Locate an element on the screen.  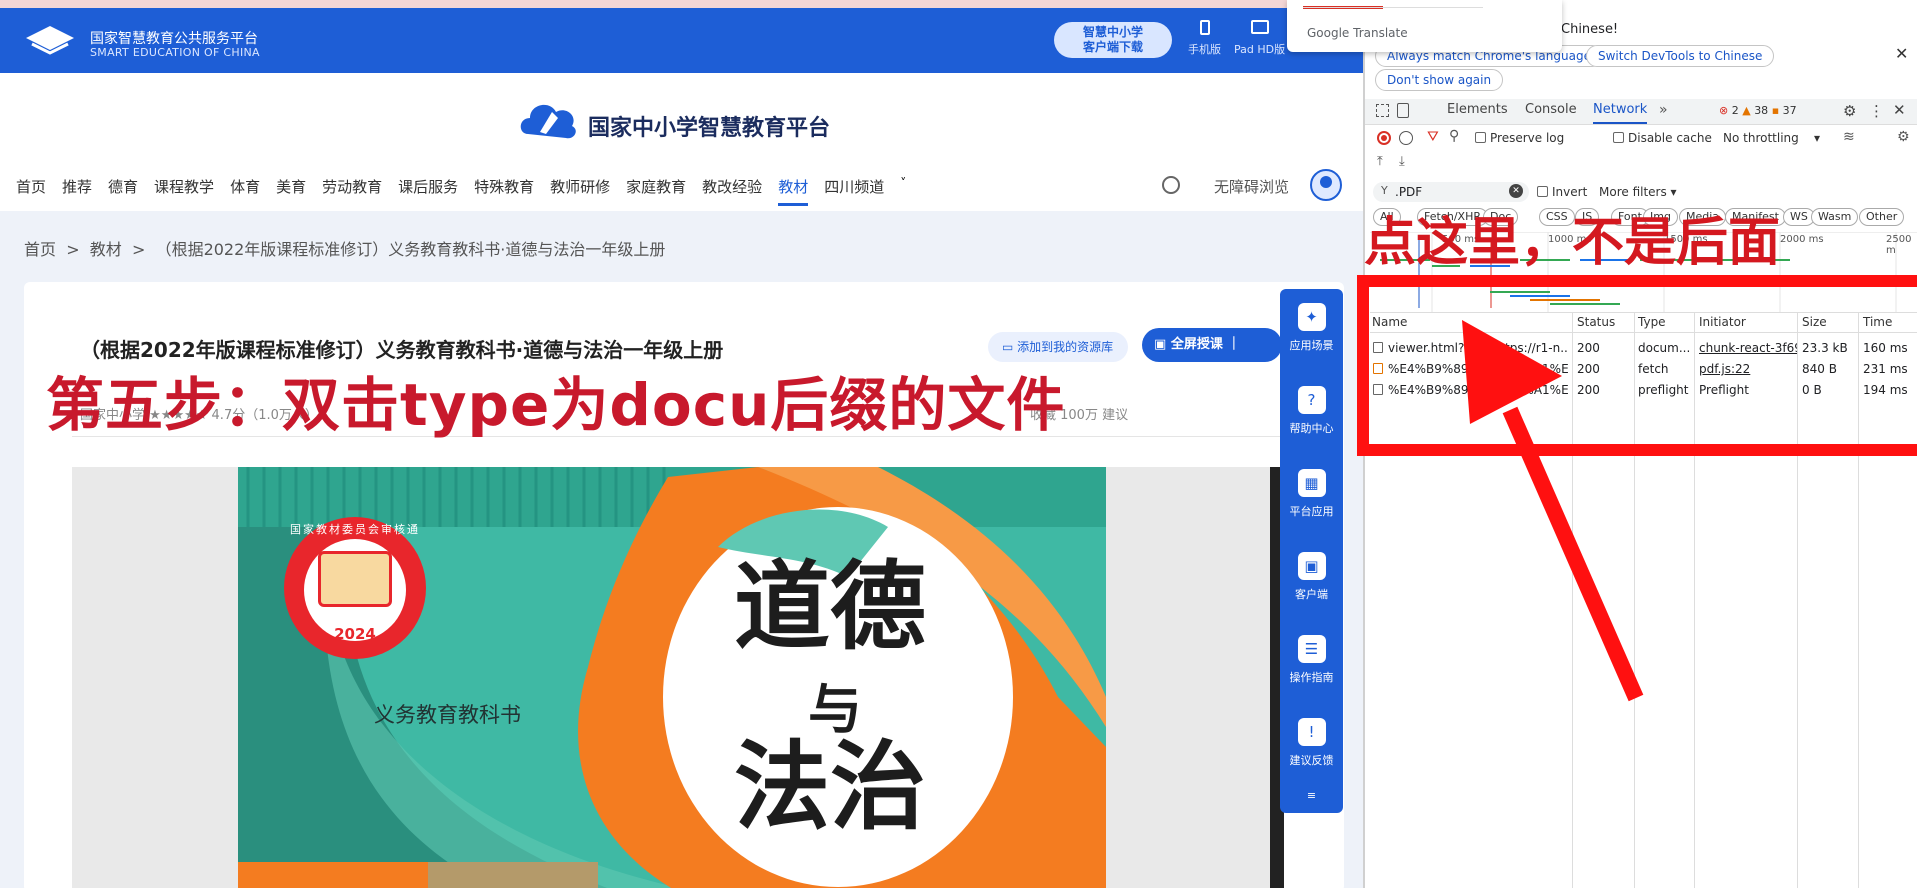
throttling-select: No throttling ▾ is located at coordinates (1771, 138).